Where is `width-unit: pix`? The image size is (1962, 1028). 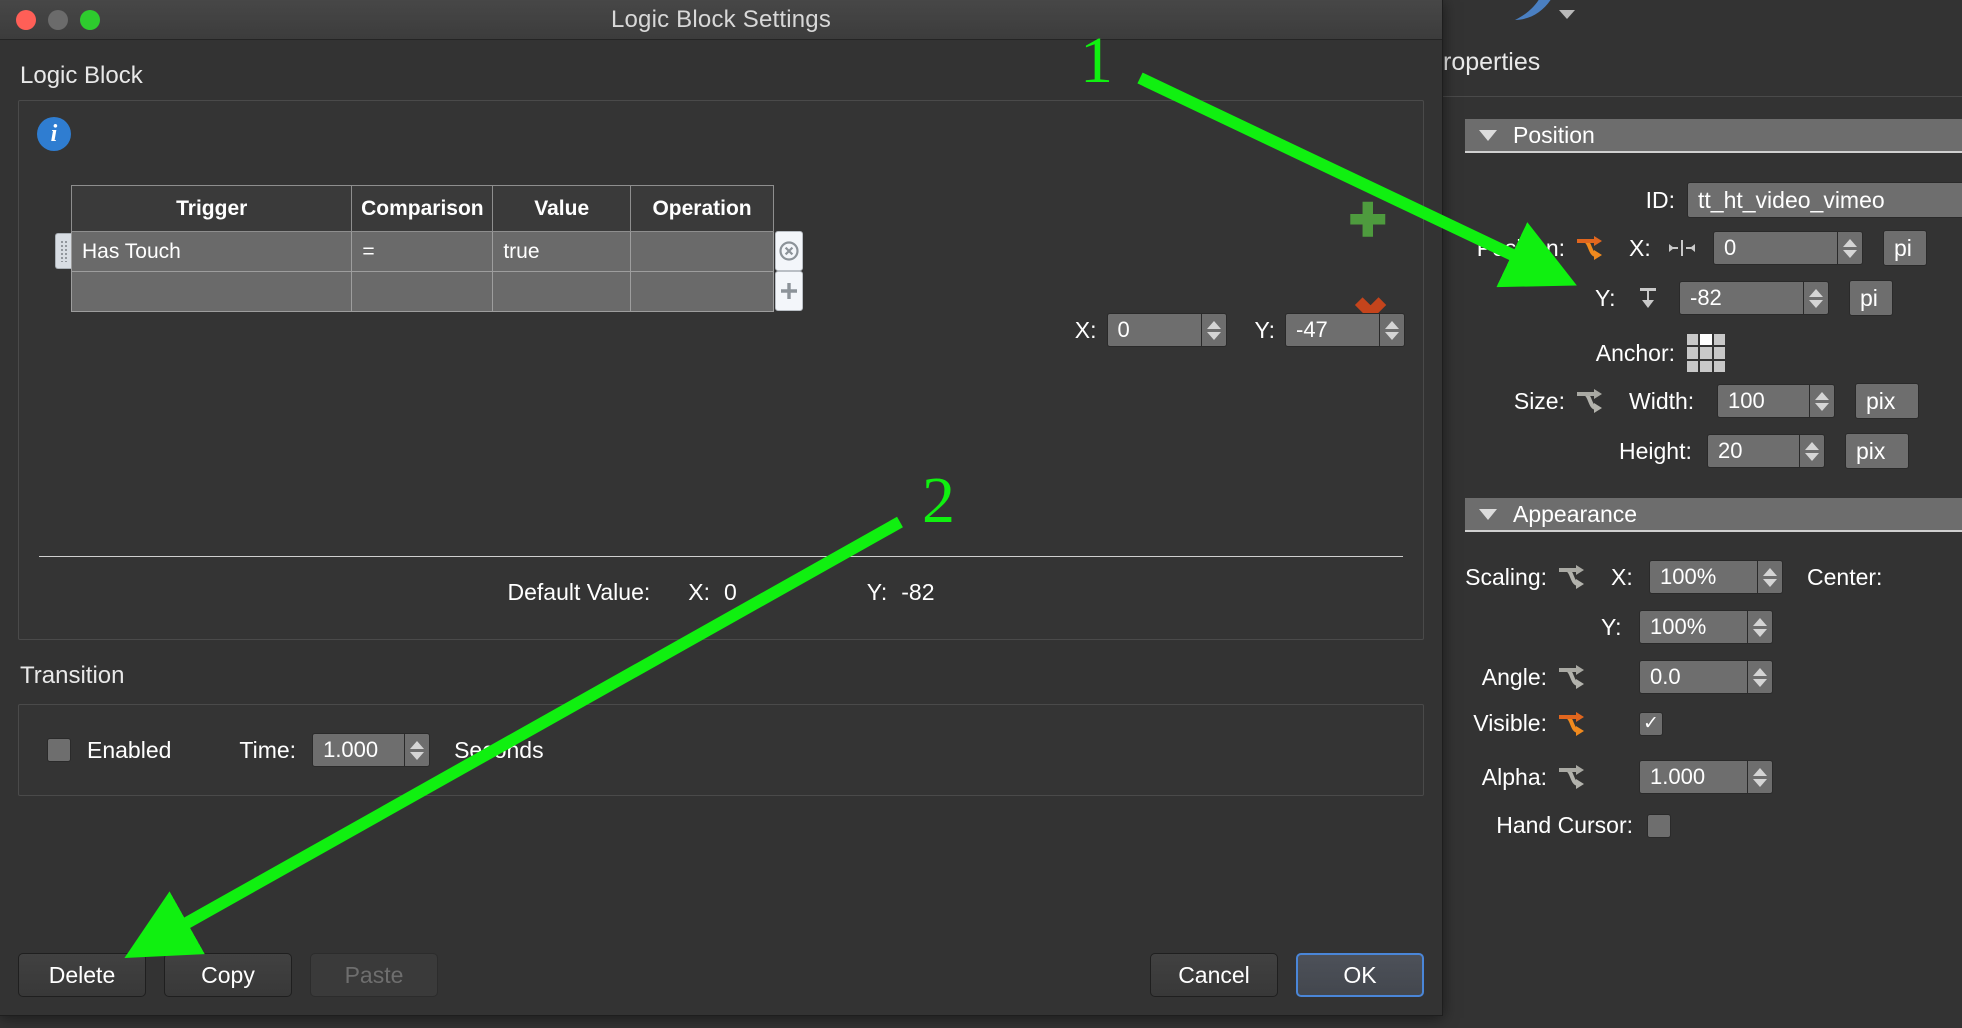 width-unit: pix is located at coordinates (1887, 401).